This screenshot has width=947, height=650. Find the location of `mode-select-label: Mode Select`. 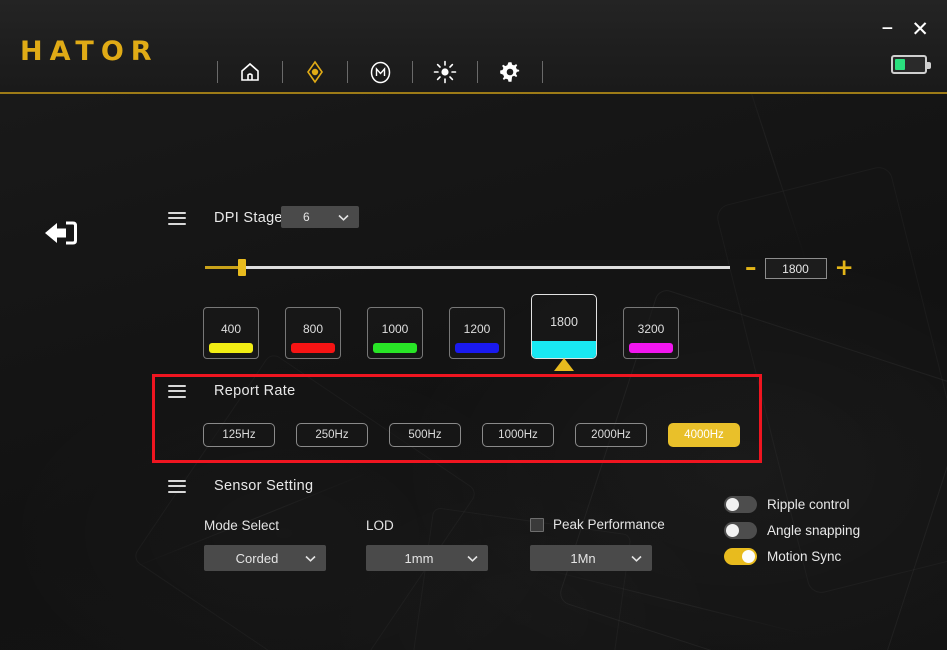

mode-select-label: Mode Select is located at coordinates (242, 525).